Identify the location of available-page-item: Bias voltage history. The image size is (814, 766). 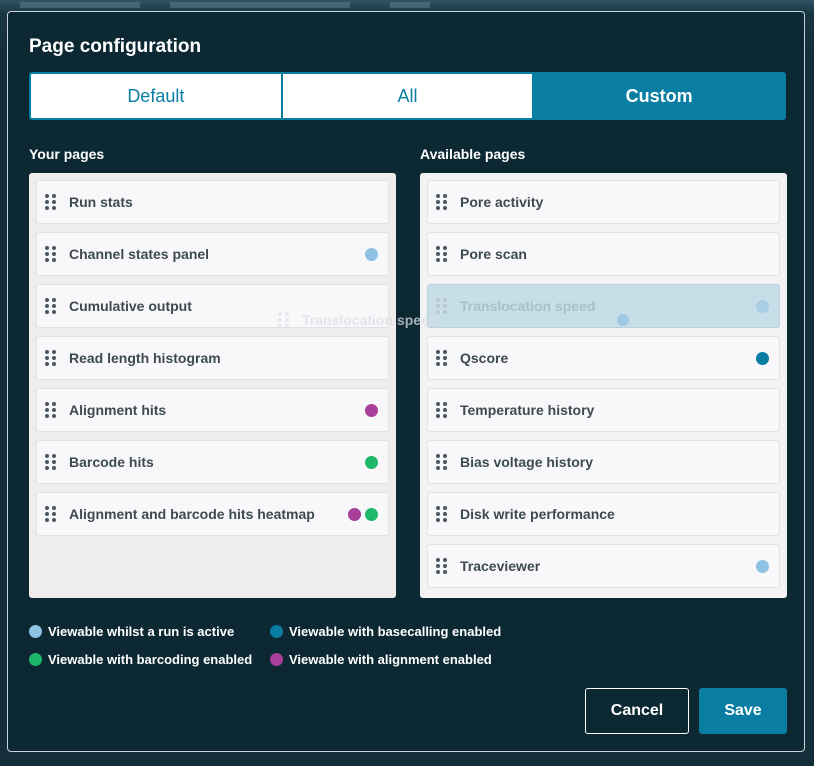
(603, 462).